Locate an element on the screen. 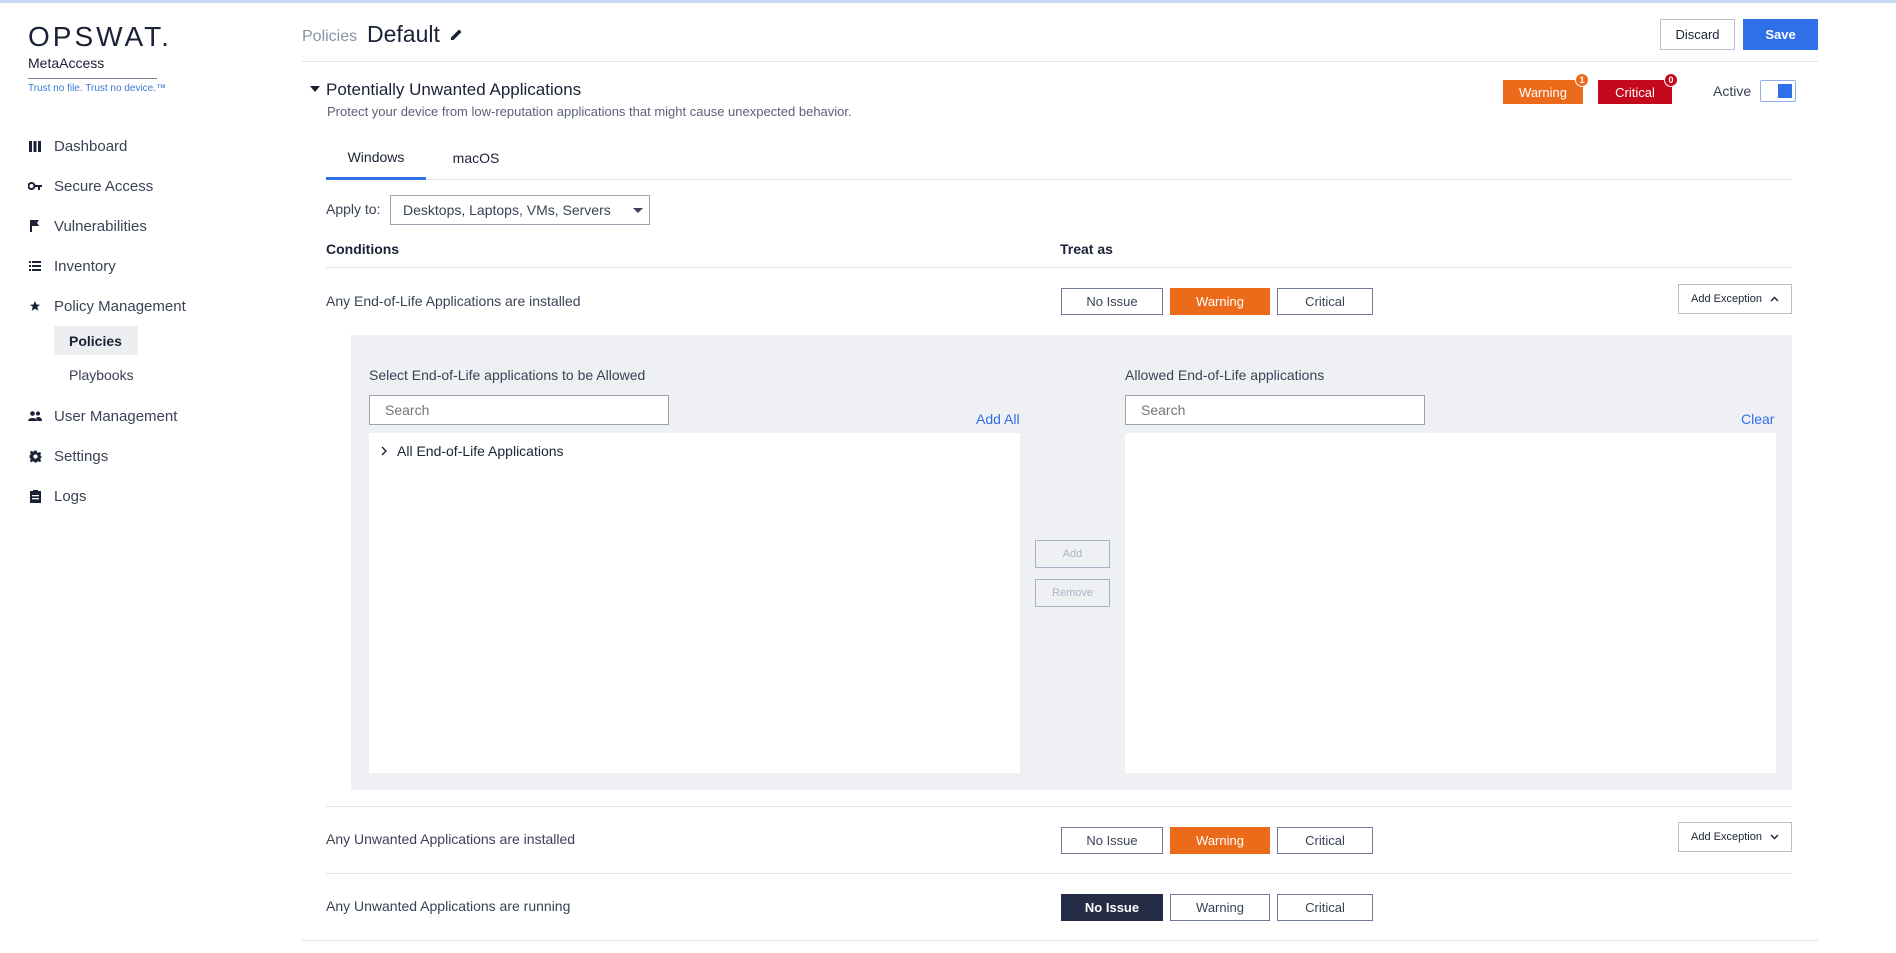  list-icon is located at coordinates (35, 266).